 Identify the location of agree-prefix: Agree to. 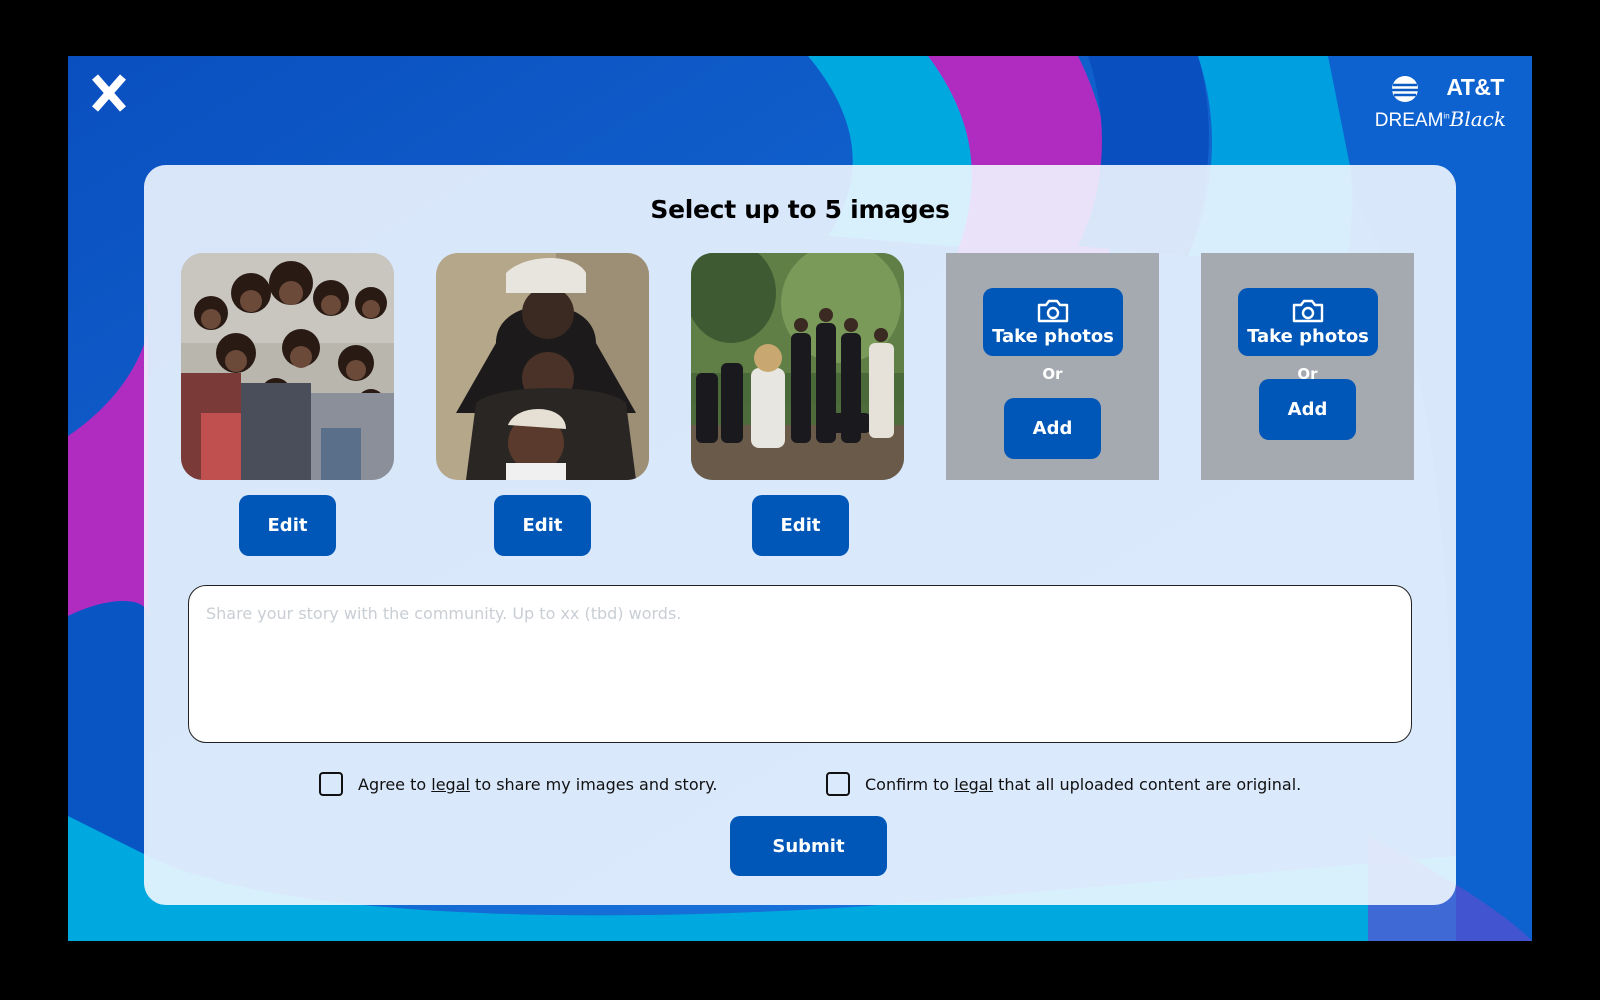
(395, 784).